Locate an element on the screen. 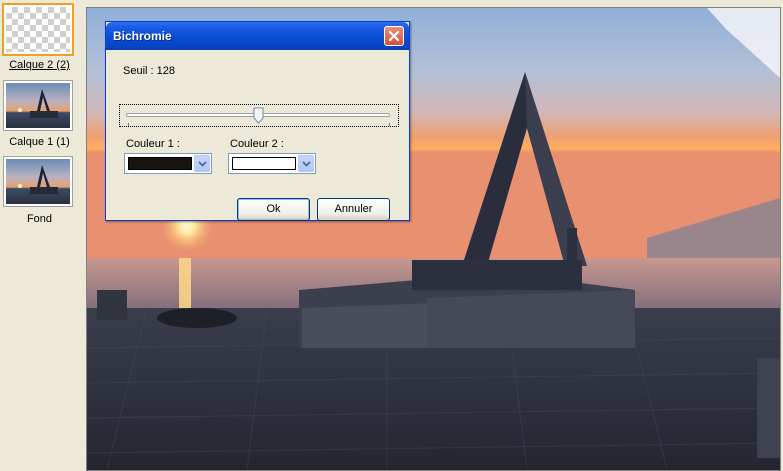 The width and height of the screenshot is (783, 471). layer-label: Calque 2 (2) is located at coordinates (39, 65).